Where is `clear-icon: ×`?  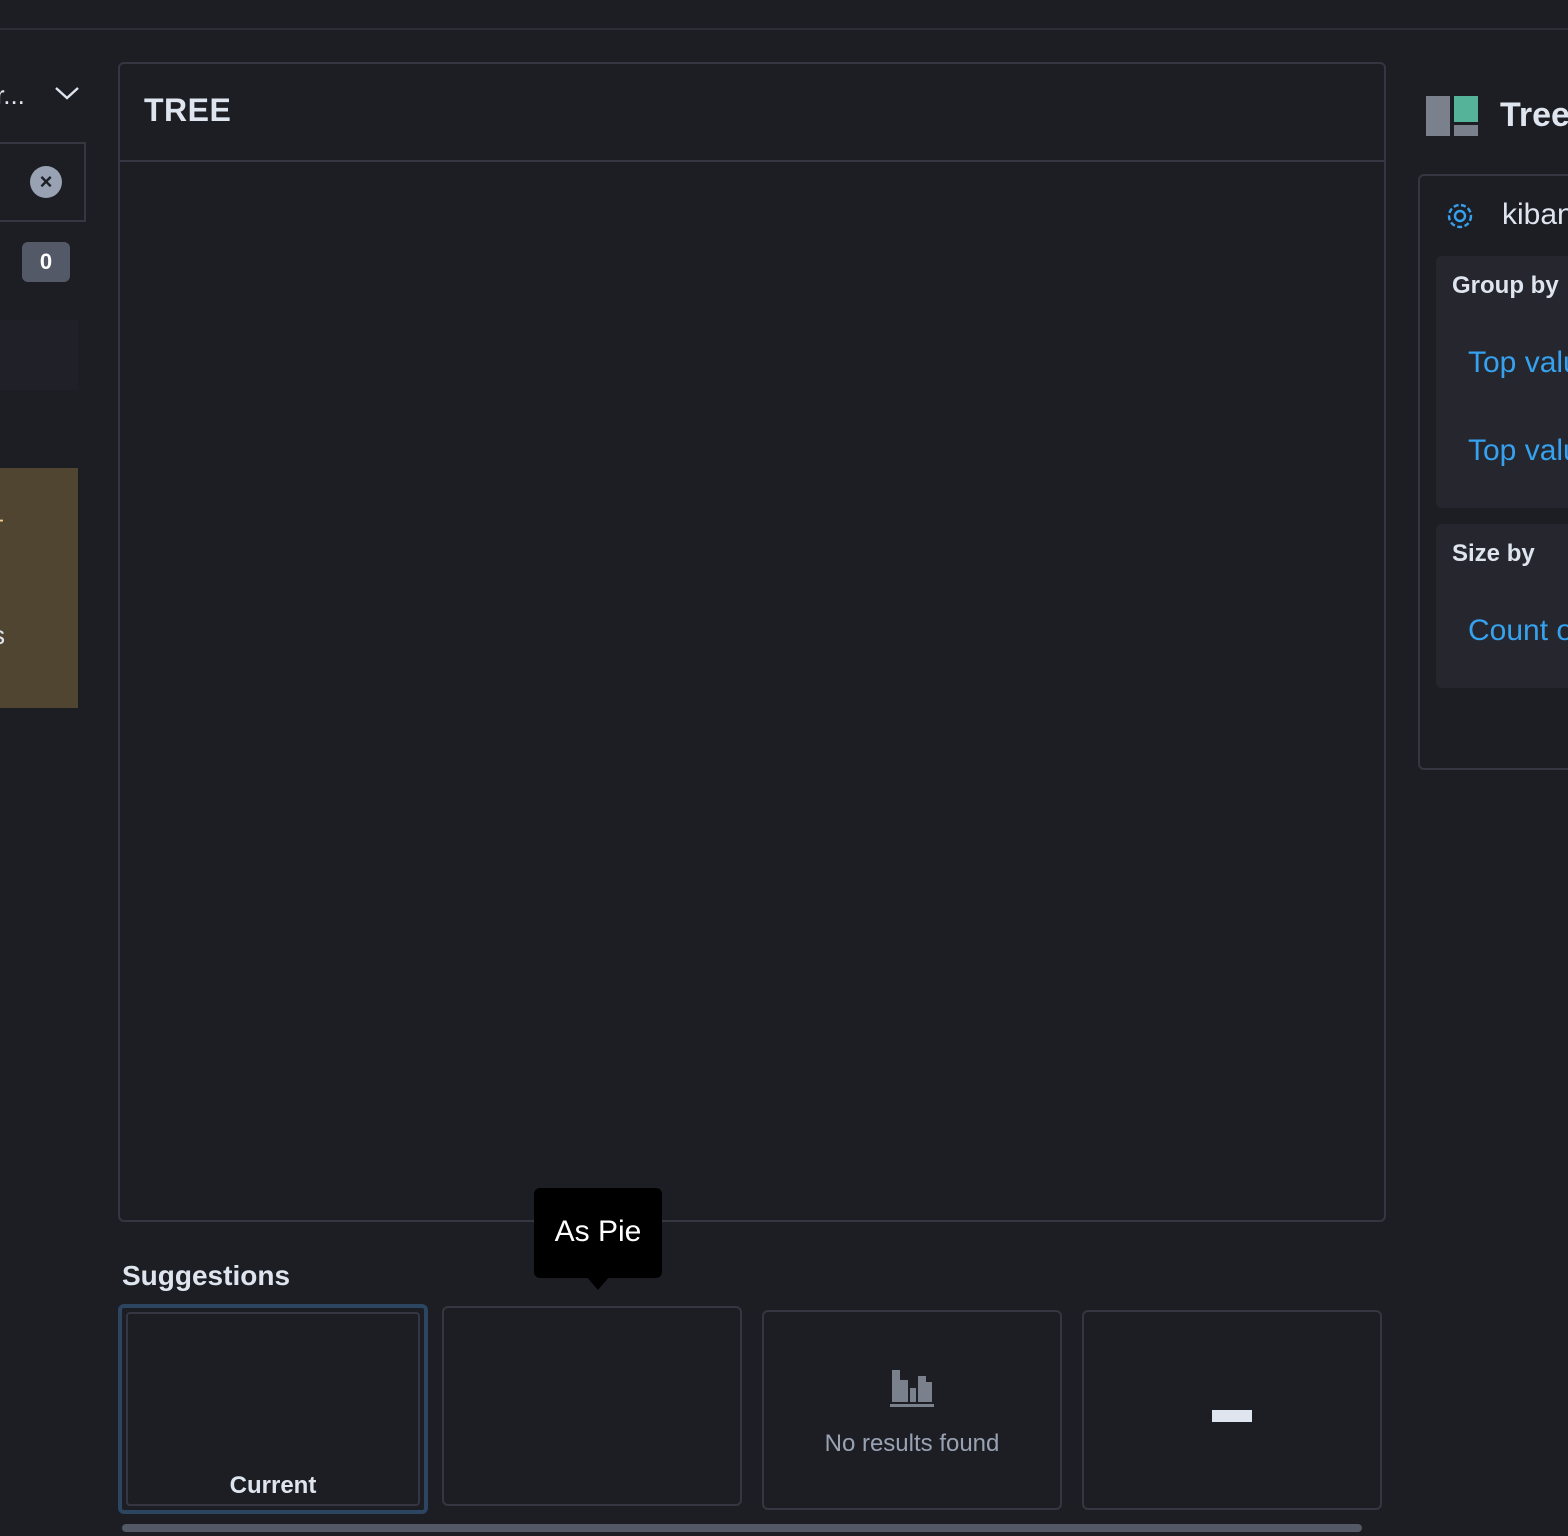
clear-icon: × is located at coordinates (46, 182).